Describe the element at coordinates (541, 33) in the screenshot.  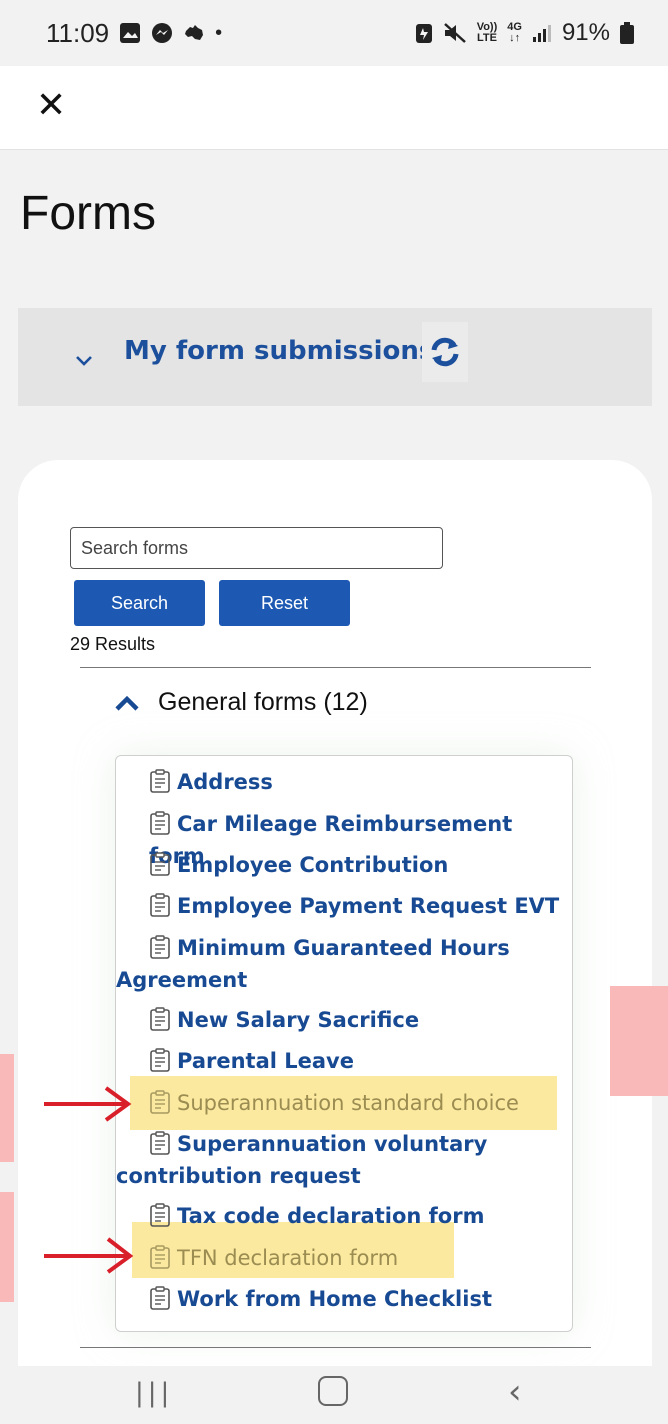
I see `signal-icon` at that location.